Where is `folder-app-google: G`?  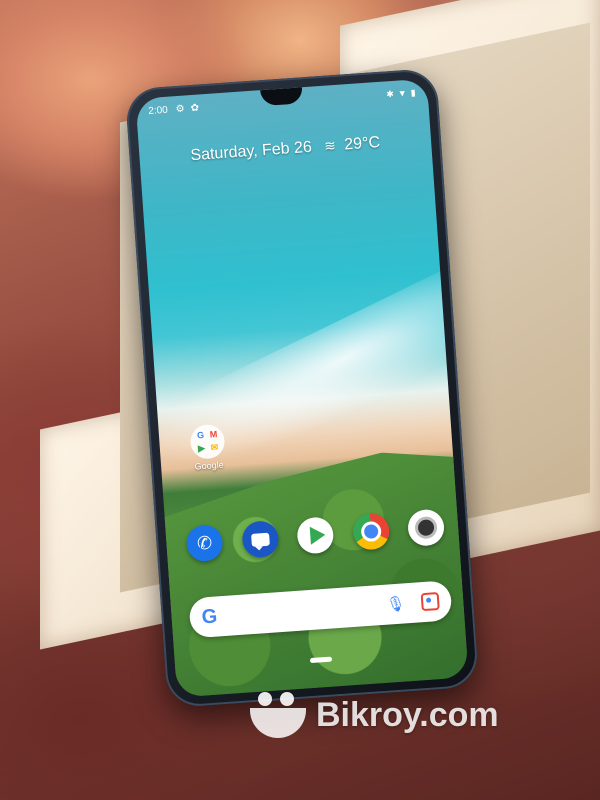 folder-app-google: G is located at coordinates (200, 435).